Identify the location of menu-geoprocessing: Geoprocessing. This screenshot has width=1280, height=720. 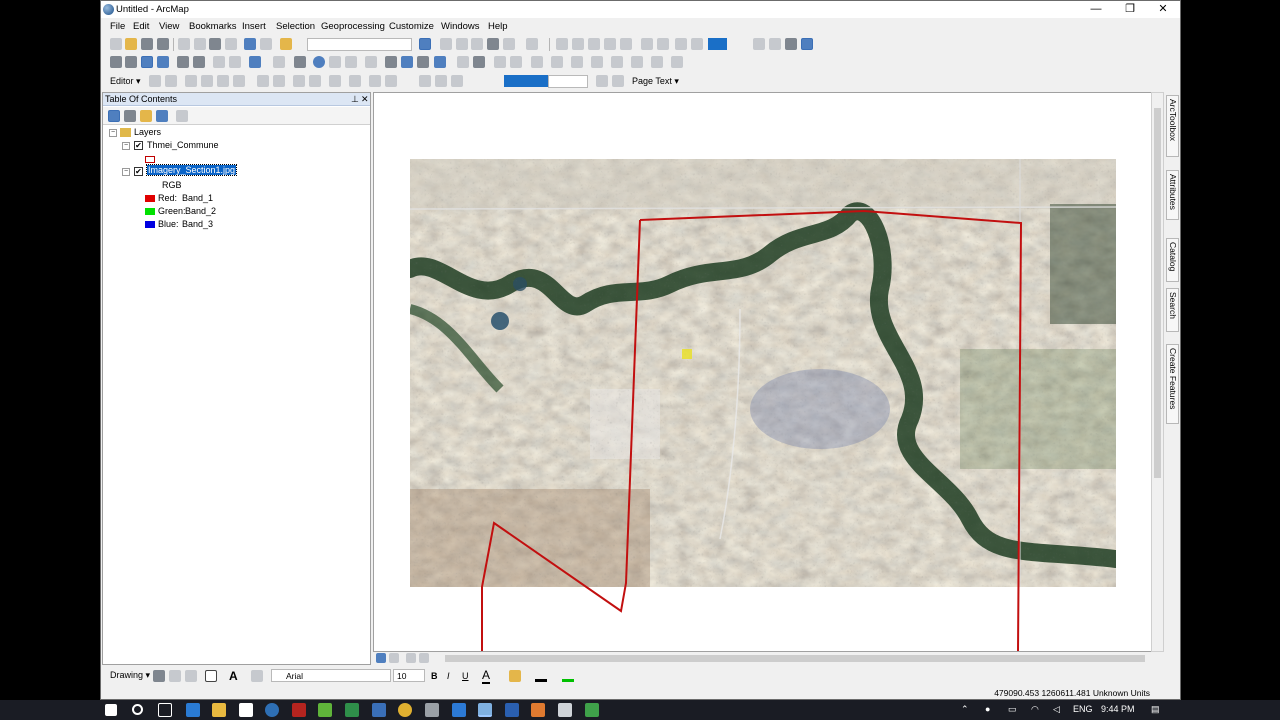
(353, 26).